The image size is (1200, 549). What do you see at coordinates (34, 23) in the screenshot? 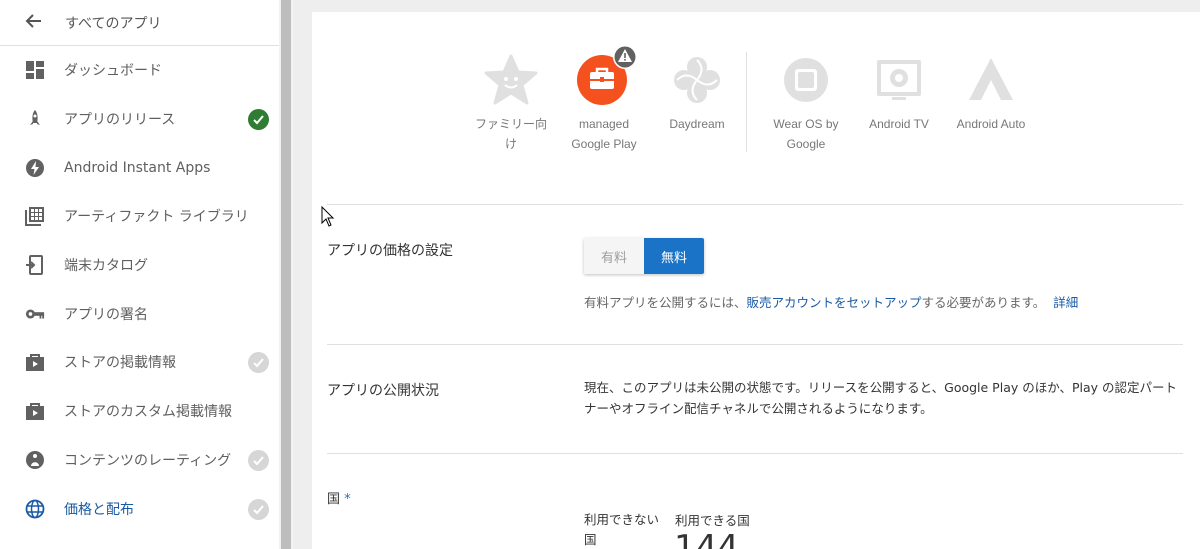
I see `arrow-back-icon` at bounding box center [34, 23].